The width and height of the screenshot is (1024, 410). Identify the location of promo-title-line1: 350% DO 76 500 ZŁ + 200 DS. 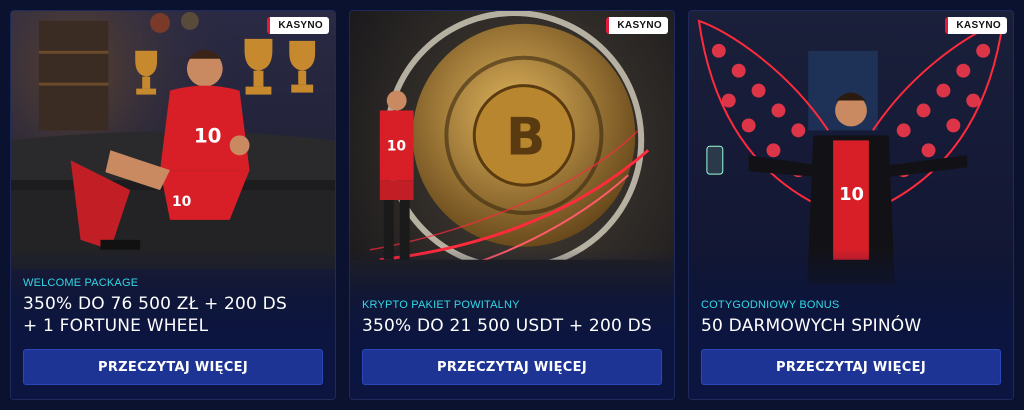
(155, 304).